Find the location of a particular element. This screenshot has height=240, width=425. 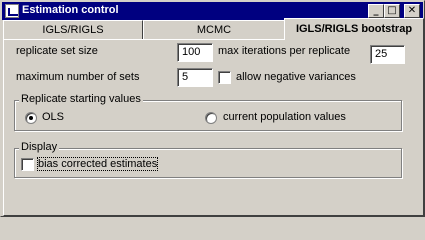

ols-label: OLS is located at coordinates (53, 117).